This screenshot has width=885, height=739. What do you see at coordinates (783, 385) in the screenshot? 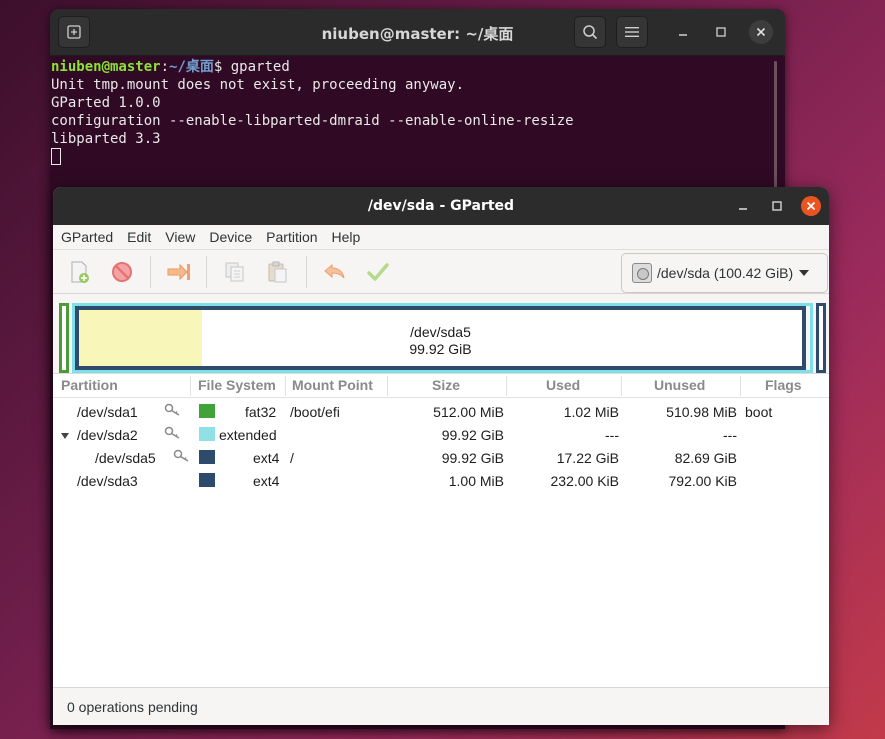
I see `column-header-flags: Flags` at bounding box center [783, 385].